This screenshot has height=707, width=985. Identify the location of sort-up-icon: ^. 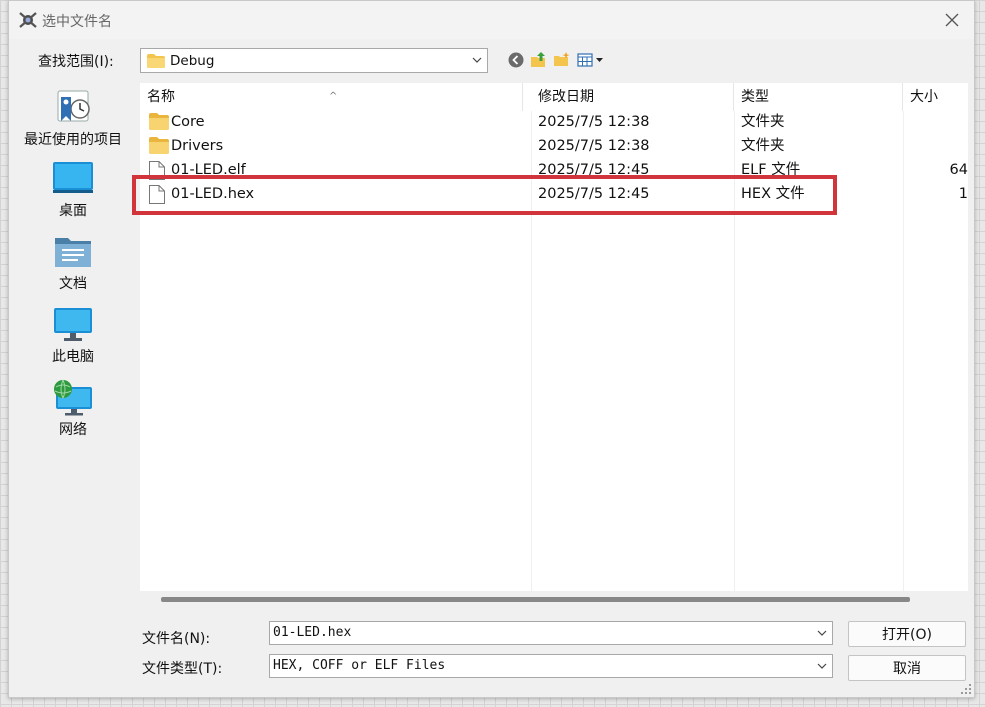
(333, 96).